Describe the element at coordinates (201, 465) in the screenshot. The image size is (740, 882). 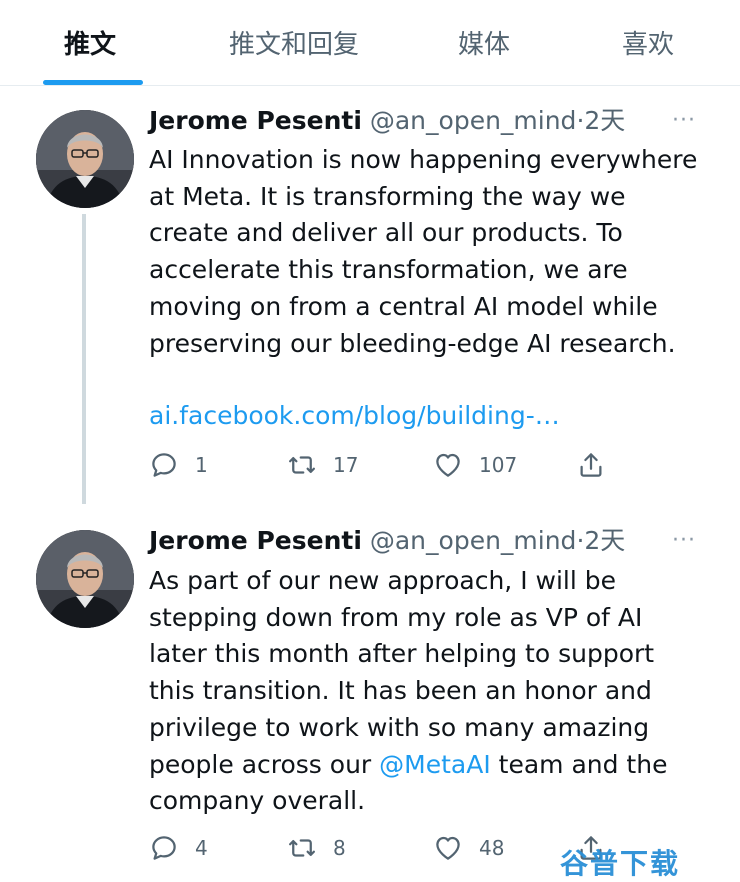
I see `reply-count: 1` at that location.